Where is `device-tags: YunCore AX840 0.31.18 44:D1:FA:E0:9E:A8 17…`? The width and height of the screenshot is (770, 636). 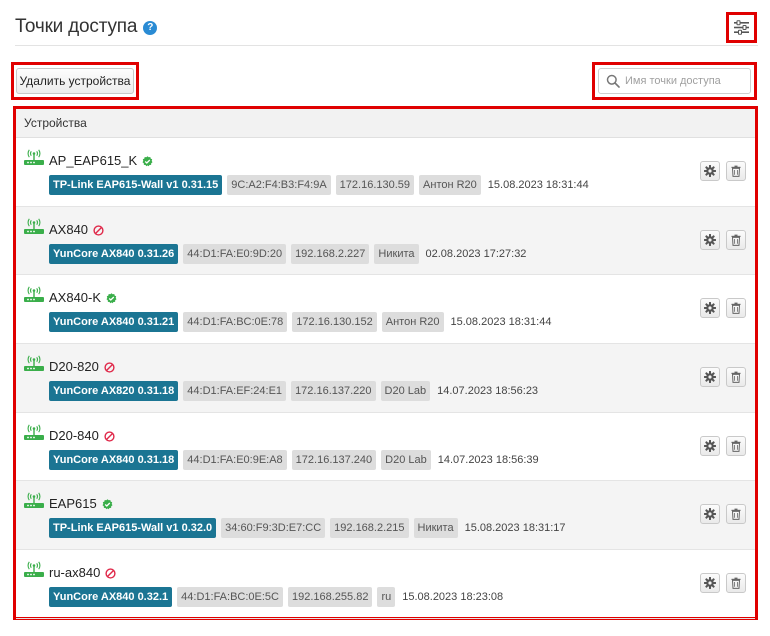
device-tags: YunCore AX840 0.31.18 44:D1:FA:E0:9E:A8 17… is located at coordinates (297, 459).